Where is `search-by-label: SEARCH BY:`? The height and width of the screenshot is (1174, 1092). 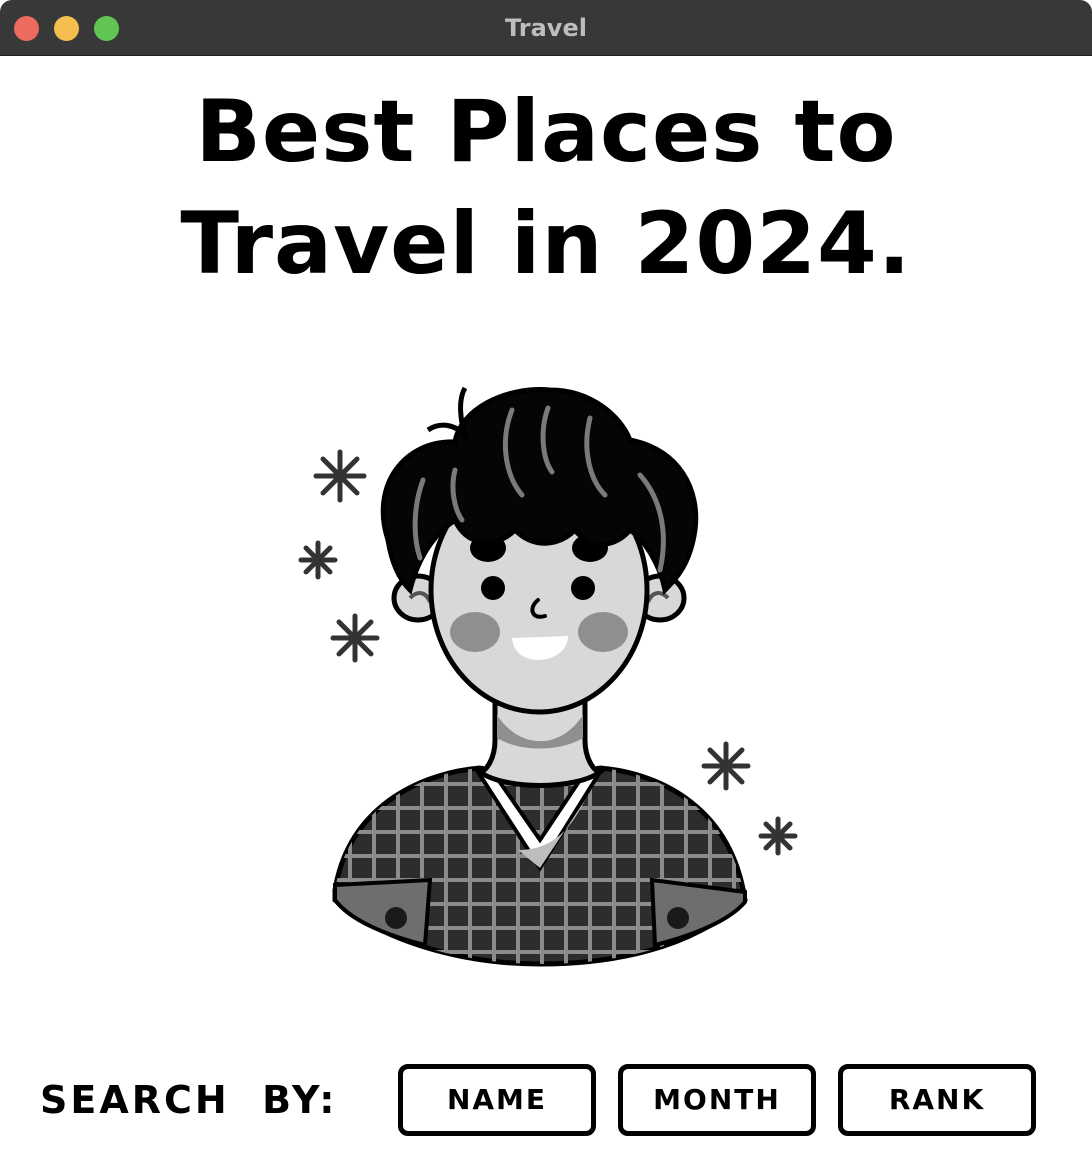 search-by-label: SEARCH BY: is located at coordinates (189, 1100).